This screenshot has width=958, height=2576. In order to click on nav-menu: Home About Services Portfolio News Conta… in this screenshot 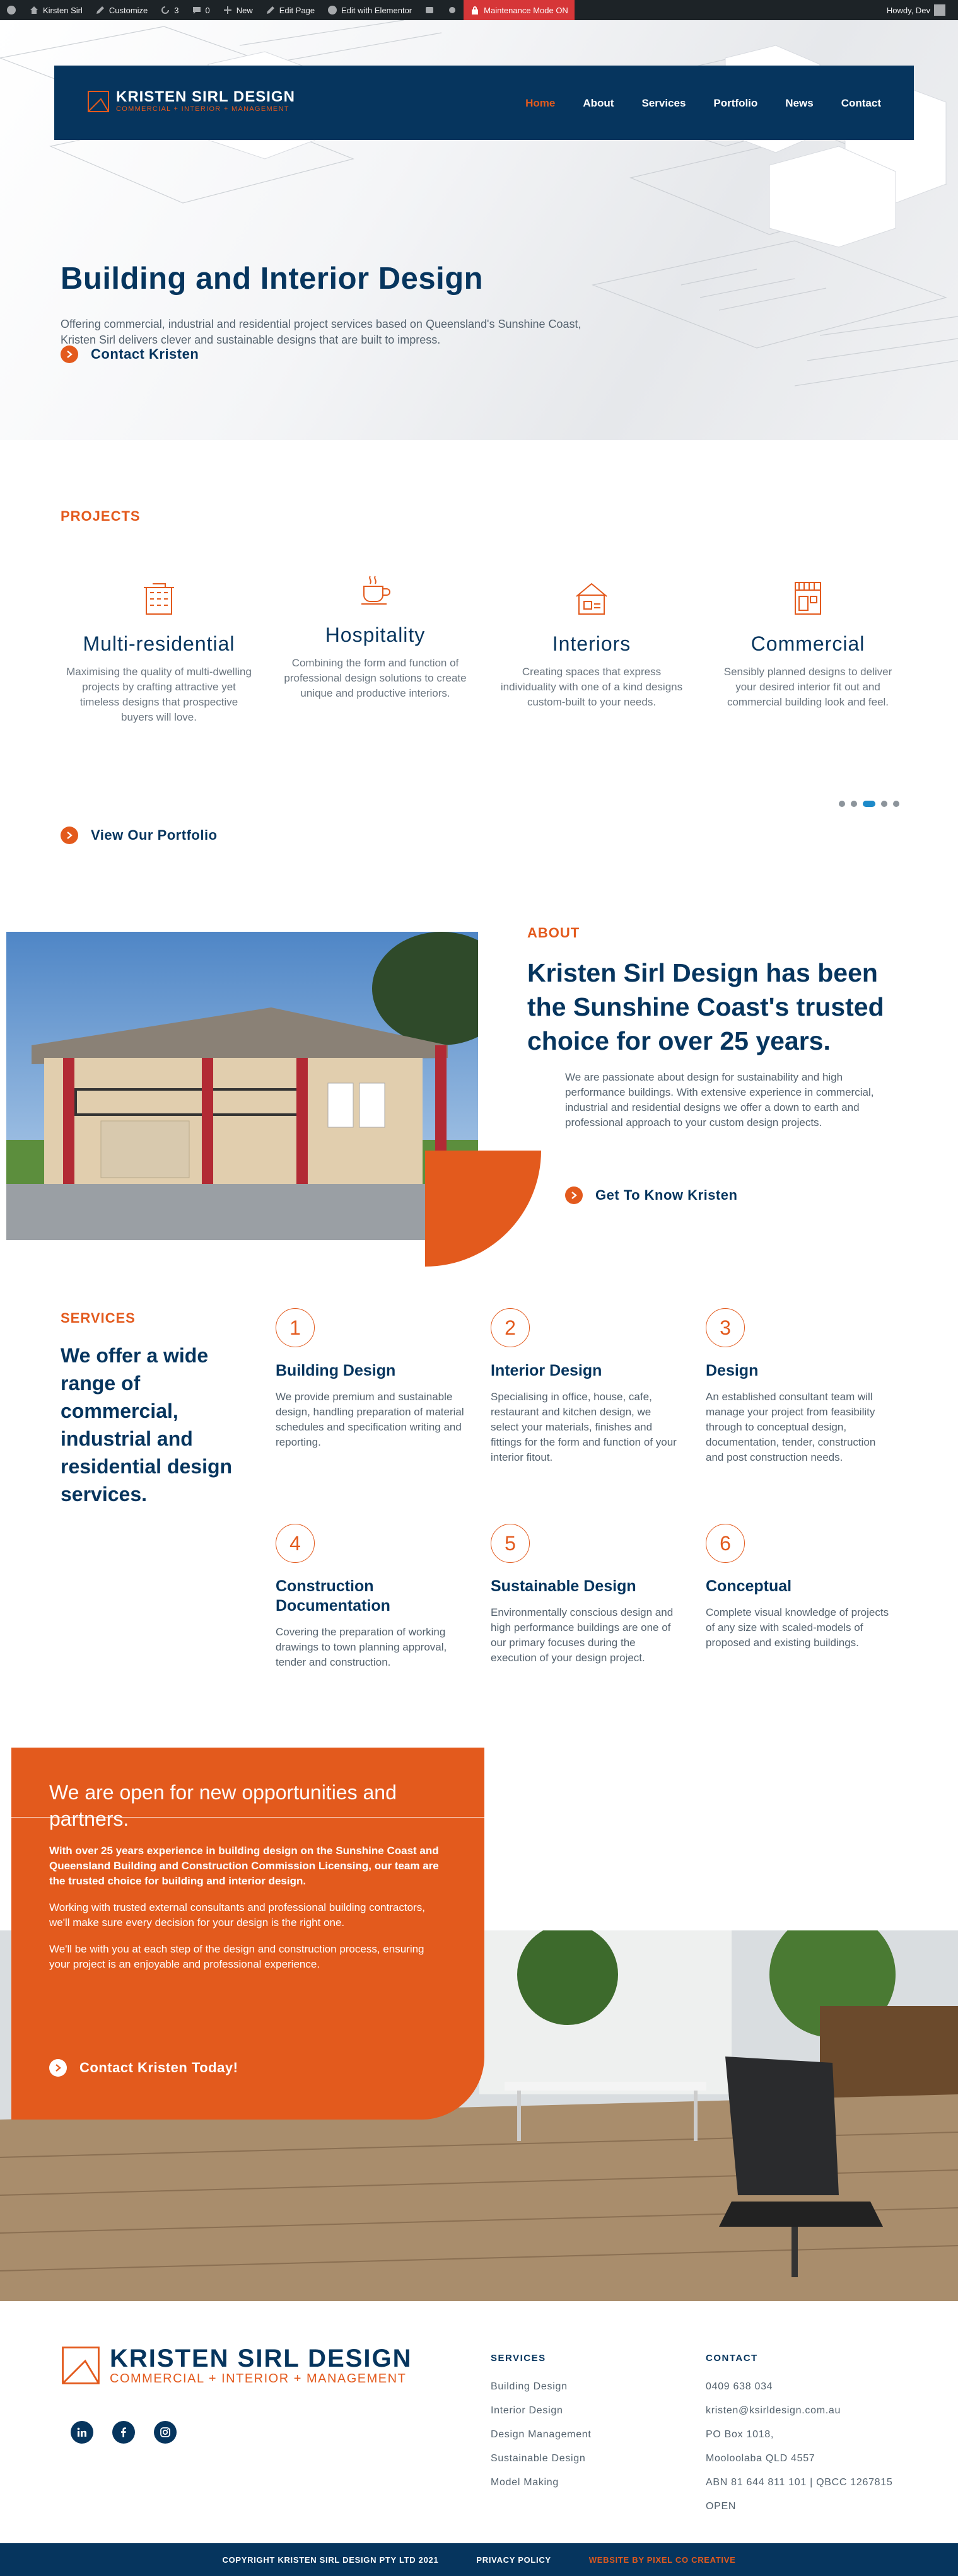, I will do `click(703, 104)`.